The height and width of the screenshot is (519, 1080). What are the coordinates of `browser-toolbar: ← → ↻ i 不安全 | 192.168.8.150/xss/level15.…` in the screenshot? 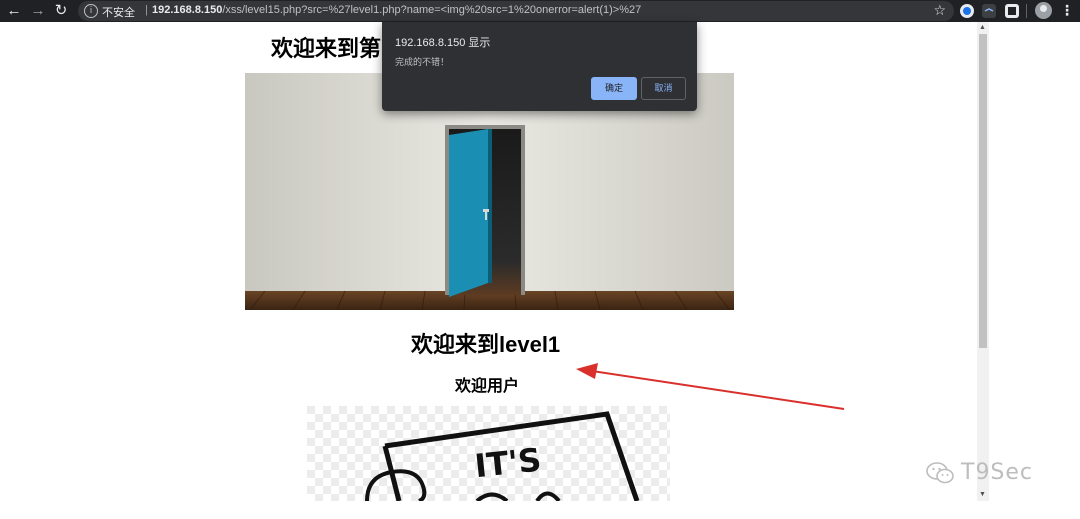 It's located at (540, 11).